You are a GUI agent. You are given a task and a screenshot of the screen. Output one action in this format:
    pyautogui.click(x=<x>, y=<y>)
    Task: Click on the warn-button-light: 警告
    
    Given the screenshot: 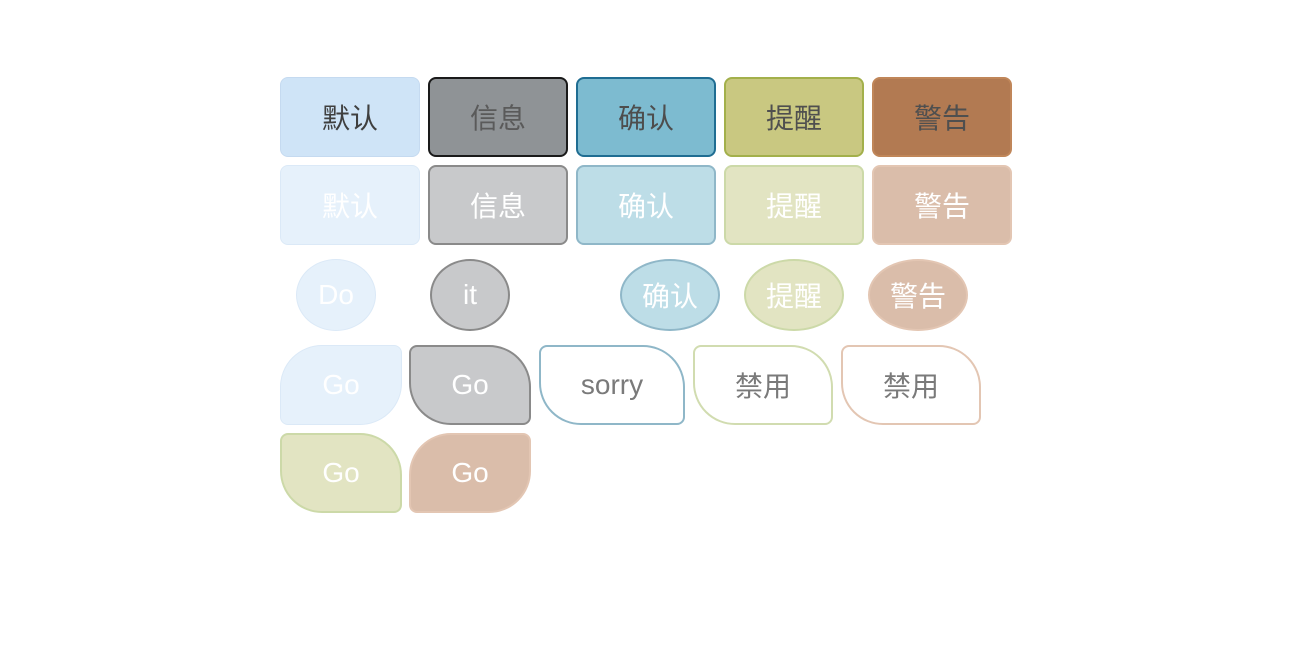 What is the action you would take?
    pyautogui.click(x=942, y=205)
    